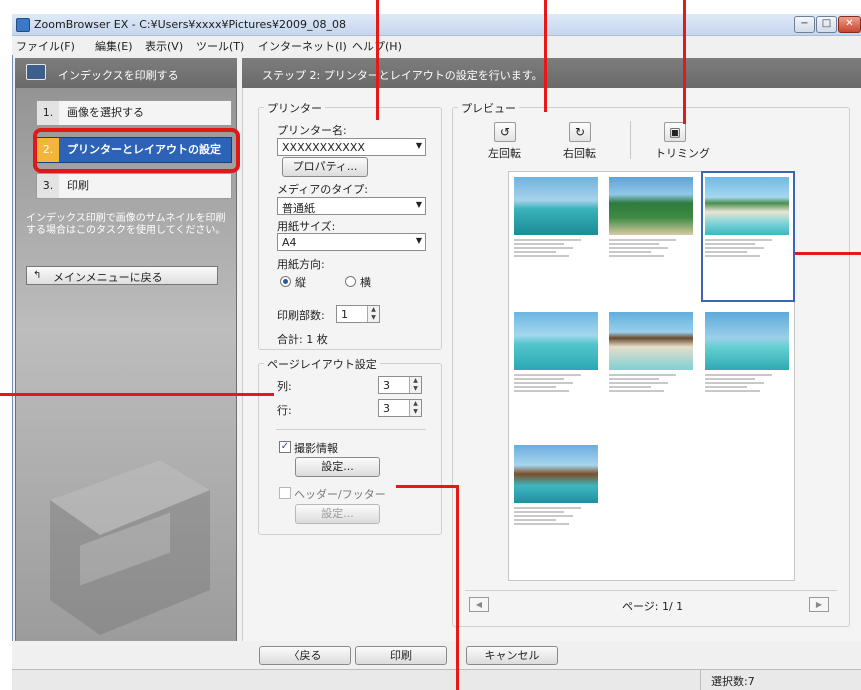  Describe the element at coordinates (401, 655) in the screenshot. I see `print-button: 印刷` at that location.